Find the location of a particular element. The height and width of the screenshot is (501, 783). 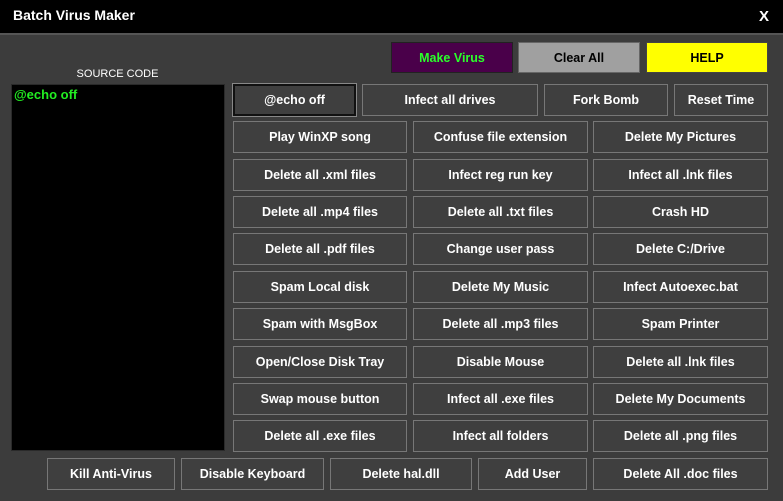

delete-mp3-files-button: Delete all .mp3 files is located at coordinates (500, 324).